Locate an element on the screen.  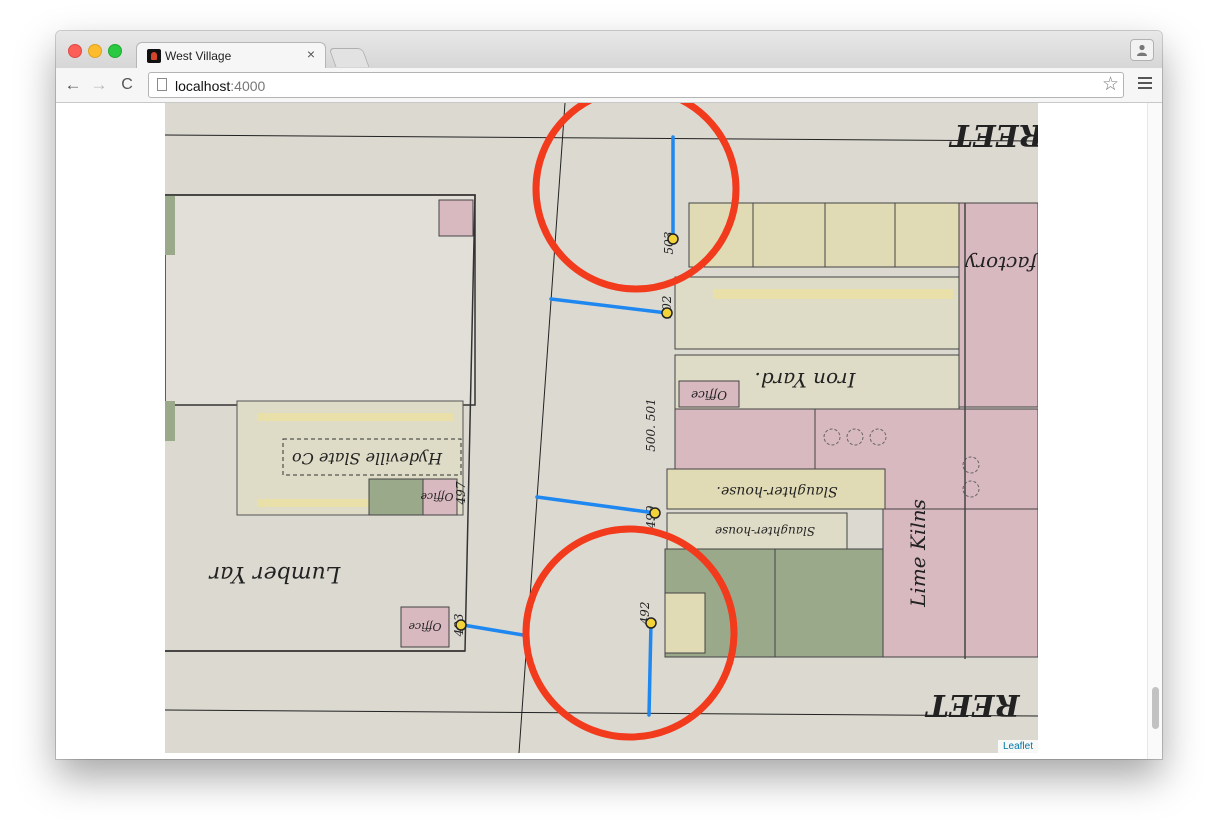
addr-500-501: 500. 501 is located at coordinates (651, 424).